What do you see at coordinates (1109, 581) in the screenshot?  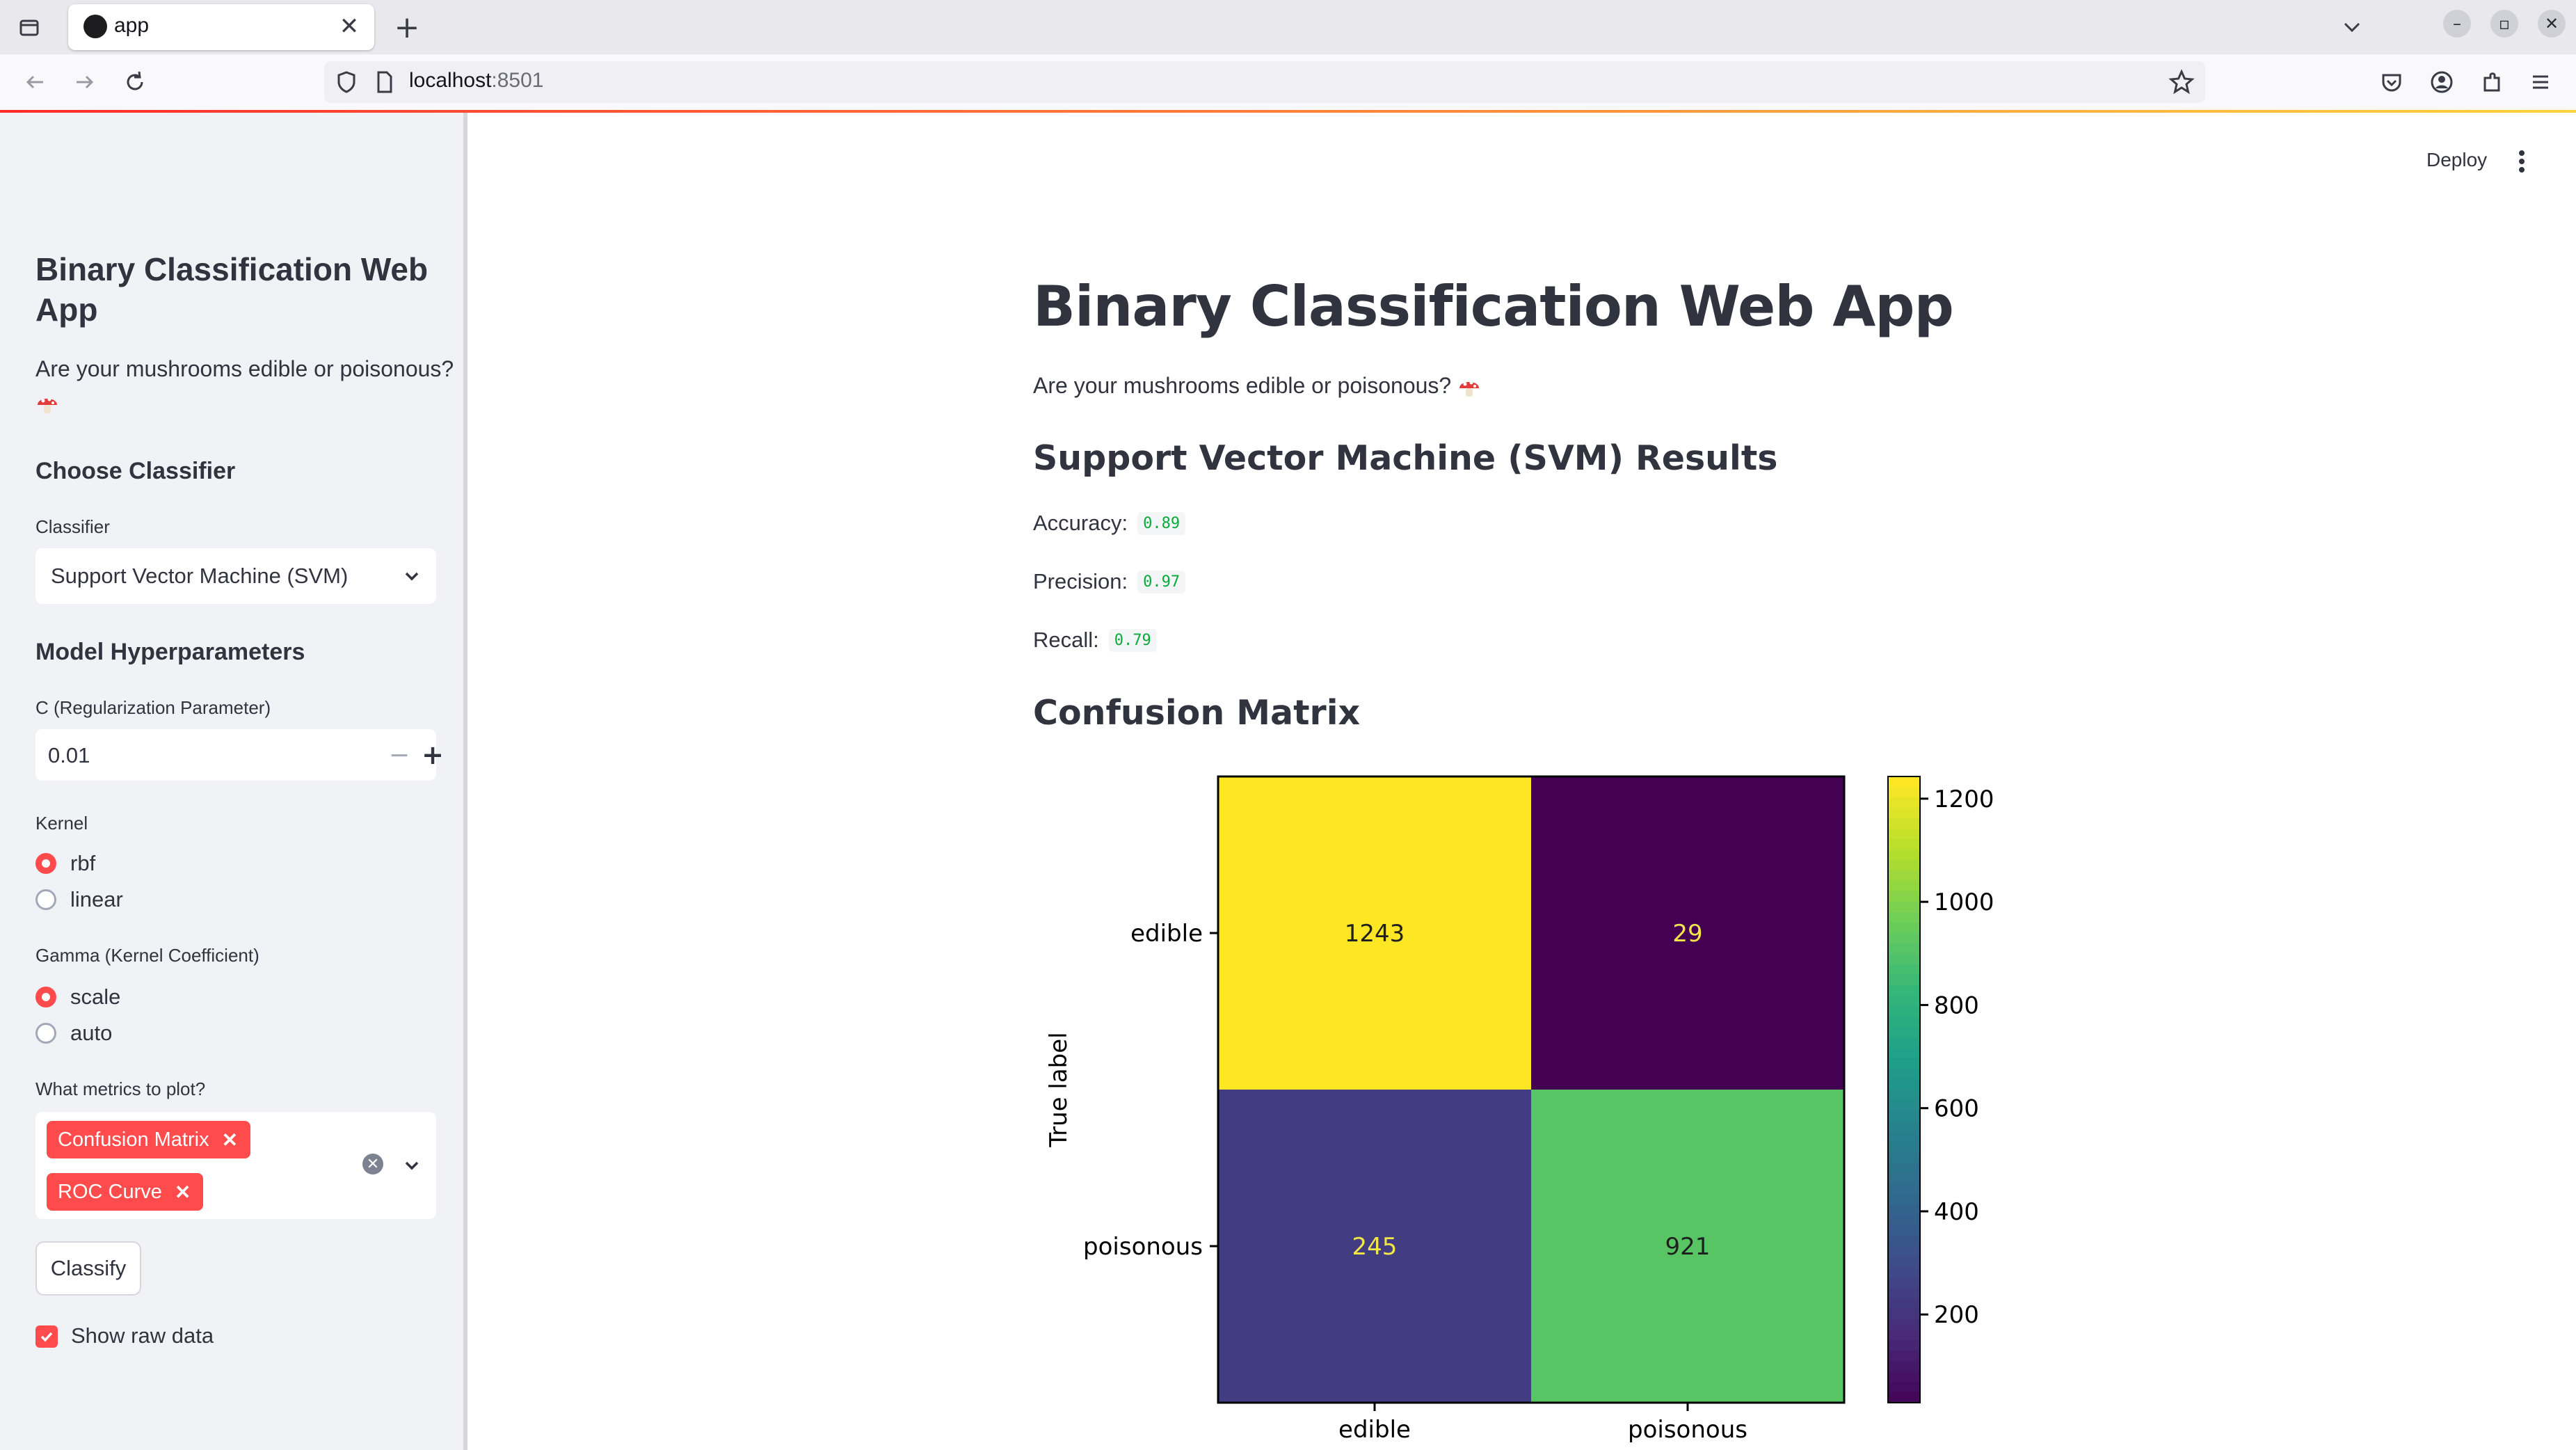 I see `precision-metric: Precision: 0.97` at bounding box center [1109, 581].